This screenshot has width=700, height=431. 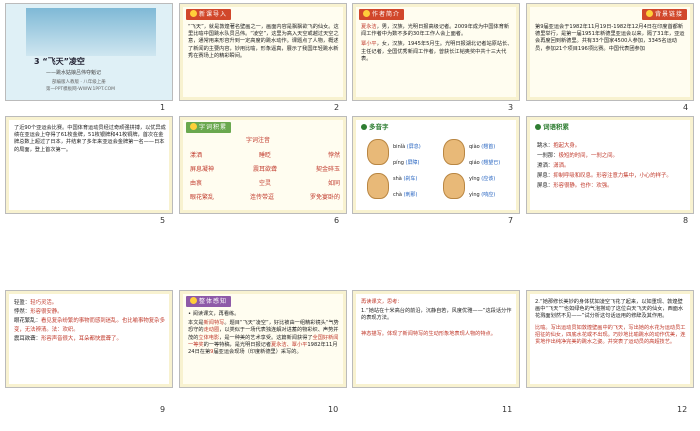 I want to click on list-item: 屏息：抑制呼吸和叹息。形容注意力集中，小心的样子。, so click(x=604, y=176).